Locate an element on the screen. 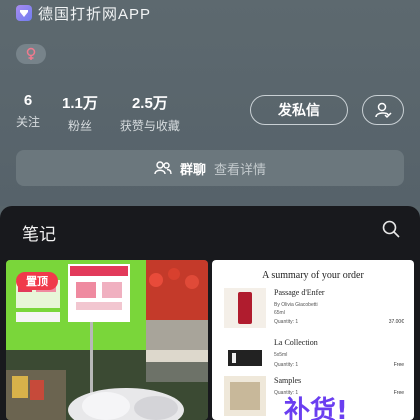  stat-following: 6 关注 is located at coordinates (28, 113).